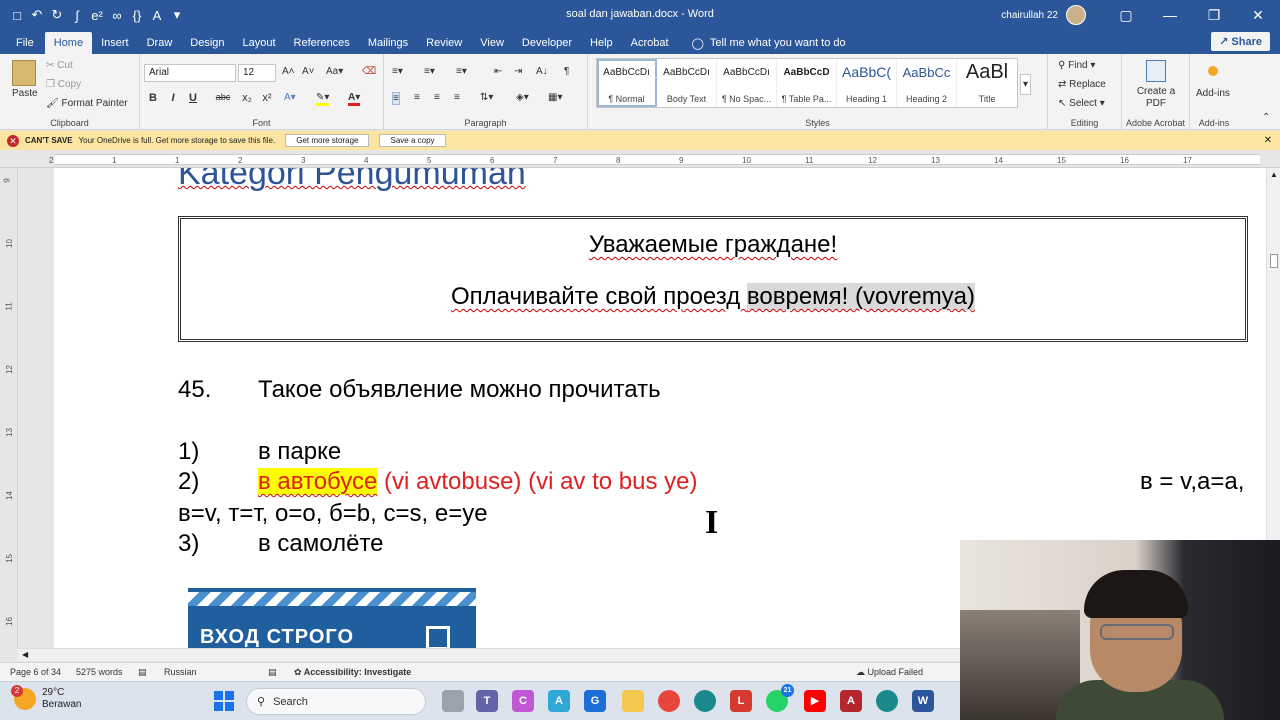 Image resolution: width=1280 pixels, height=720 pixels. What do you see at coordinates (397, 71) in the screenshot?
I see `bullets-icon: ≡▾` at bounding box center [397, 71].